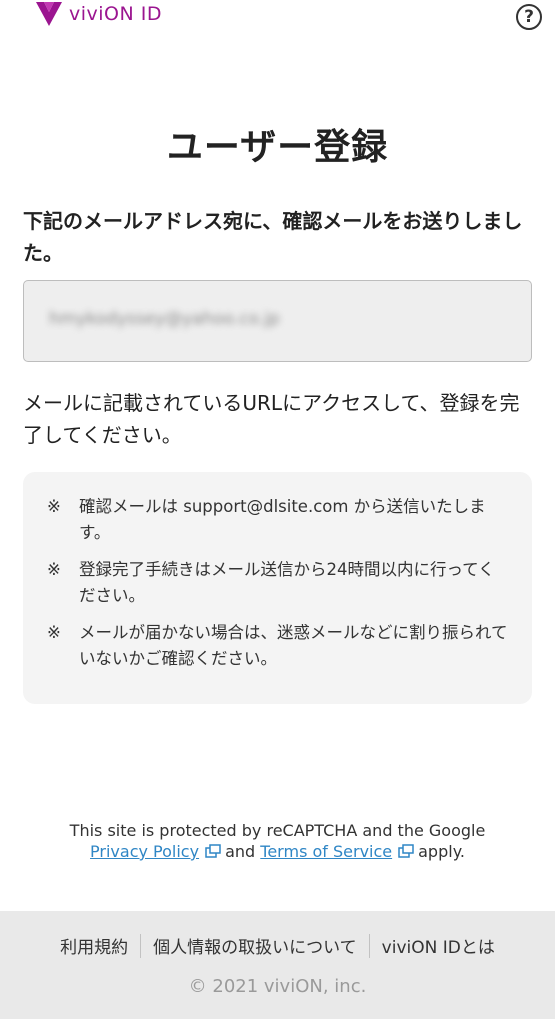 The image size is (555, 1019). Describe the element at coordinates (144, 851) in the screenshot. I see `privacy-policy-link: Privacy Policy` at that location.